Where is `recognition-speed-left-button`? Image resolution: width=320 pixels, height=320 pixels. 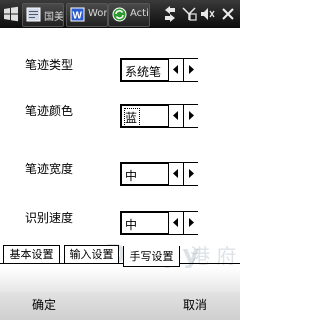
recognition-speed-left-button is located at coordinates (175, 223).